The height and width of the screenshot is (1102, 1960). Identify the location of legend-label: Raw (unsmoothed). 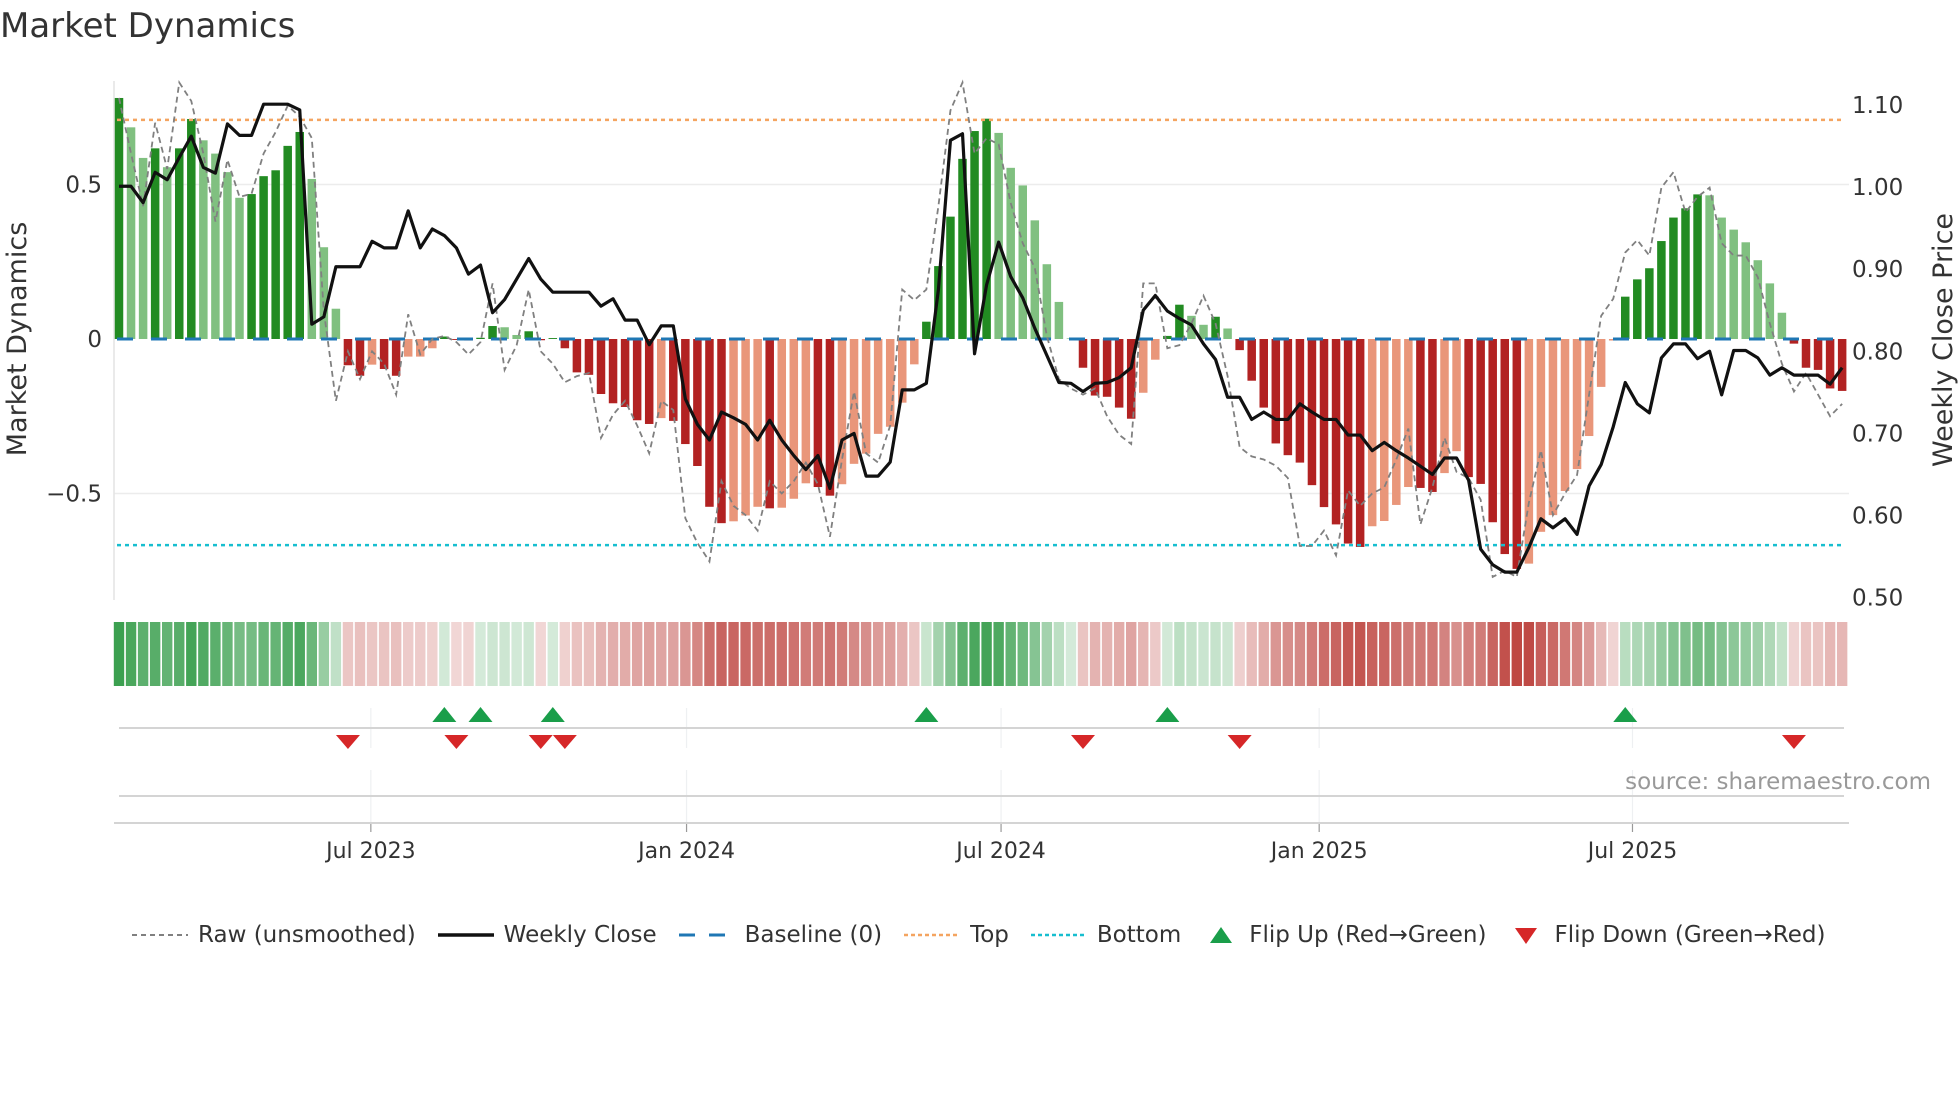
(307, 935).